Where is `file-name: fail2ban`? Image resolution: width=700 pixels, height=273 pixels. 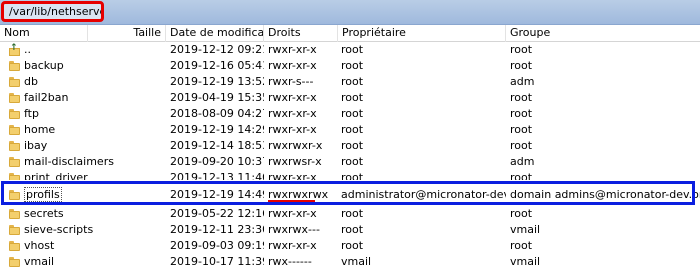 file-name: fail2ban is located at coordinates (46, 97).